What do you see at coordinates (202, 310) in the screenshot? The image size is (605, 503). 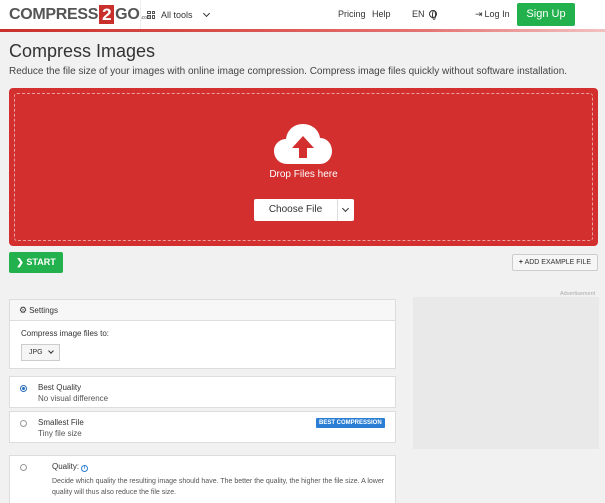 I see `settings-header: ⚙ Settings` at bounding box center [202, 310].